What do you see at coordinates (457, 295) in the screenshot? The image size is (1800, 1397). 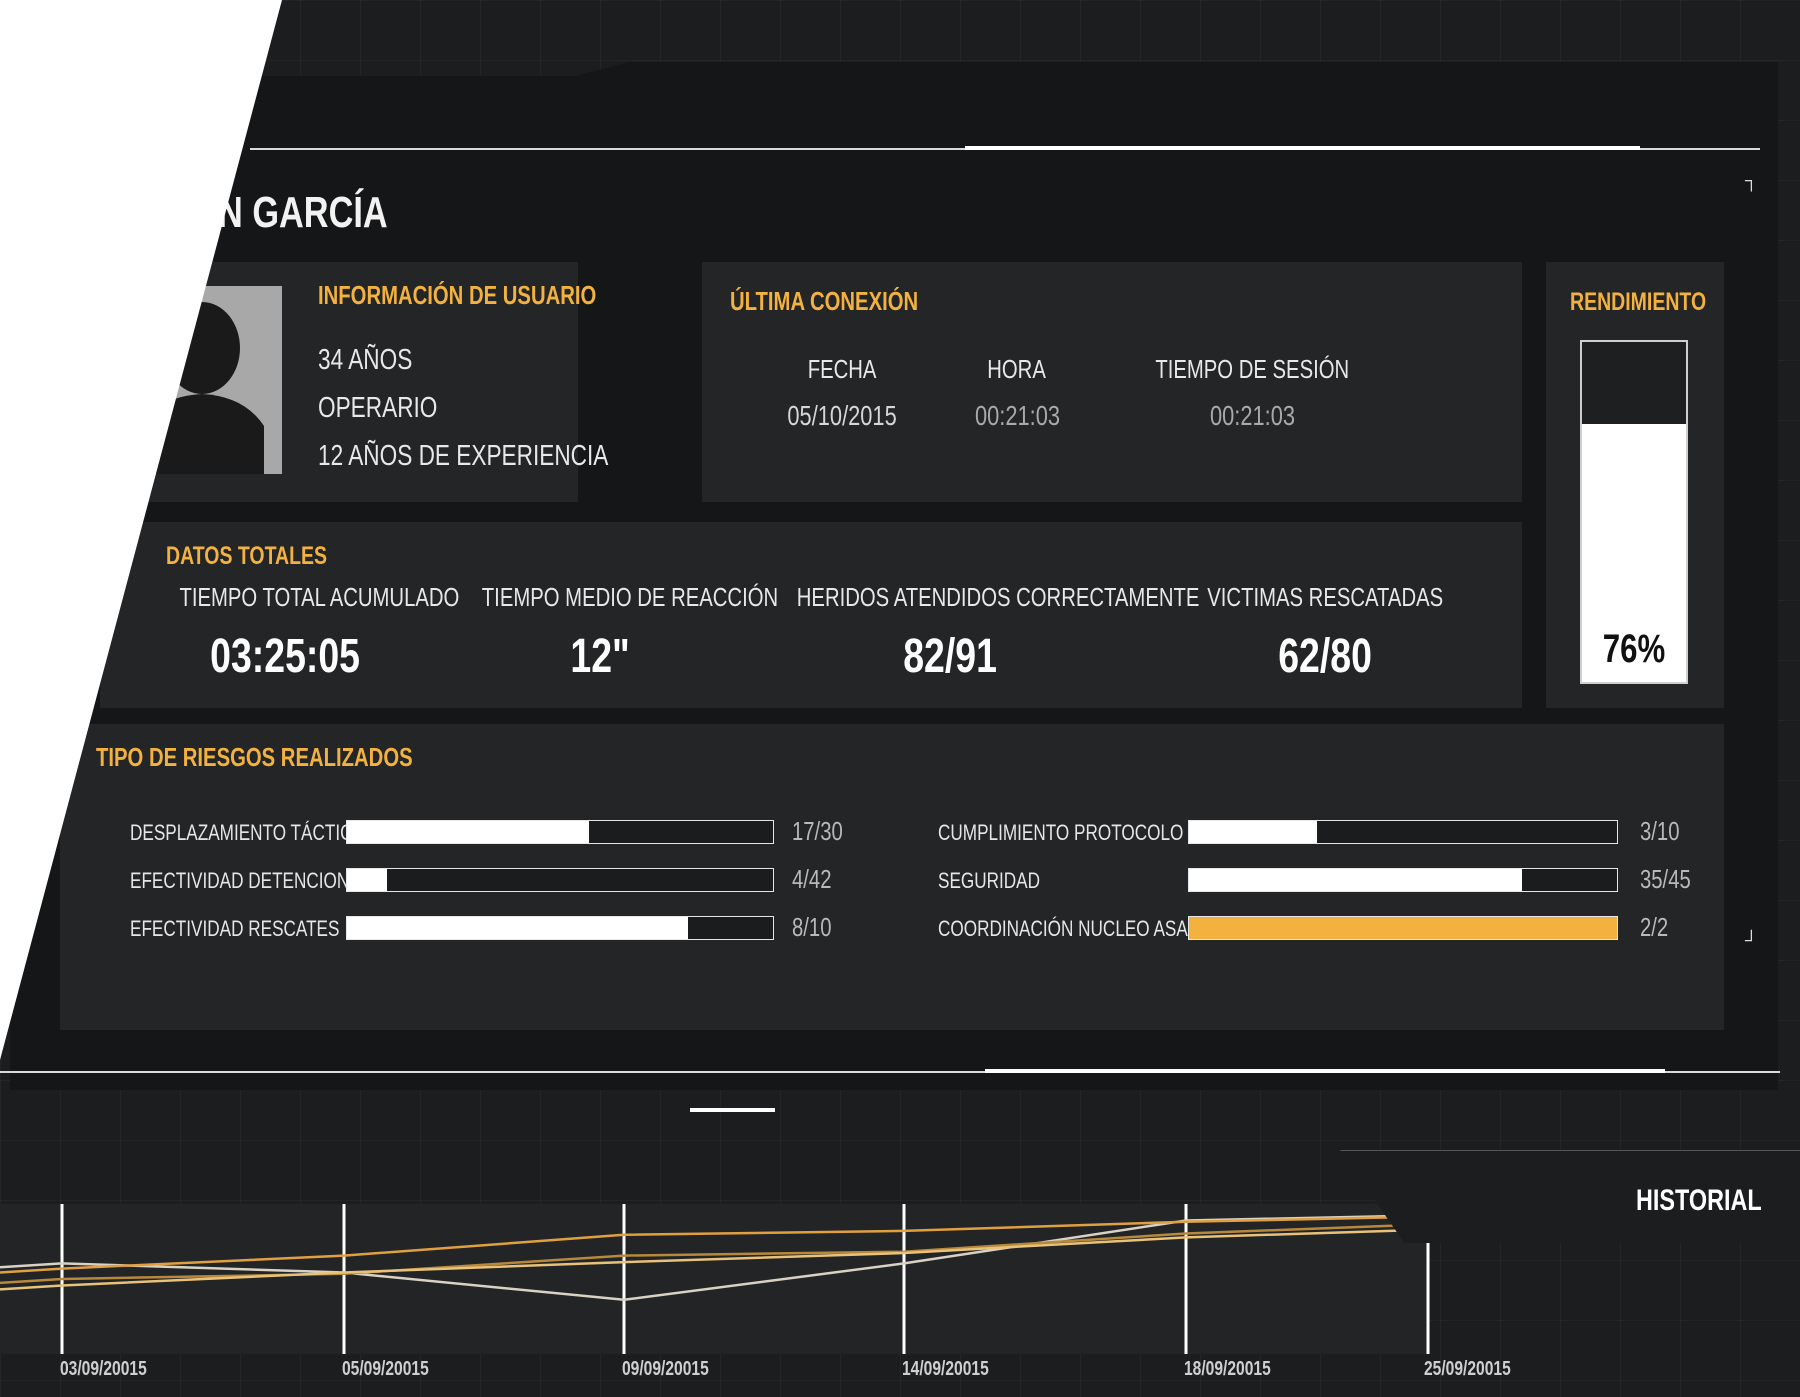 I see `user-info-title: INFORMACIÓN DE USUARIO` at bounding box center [457, 295].